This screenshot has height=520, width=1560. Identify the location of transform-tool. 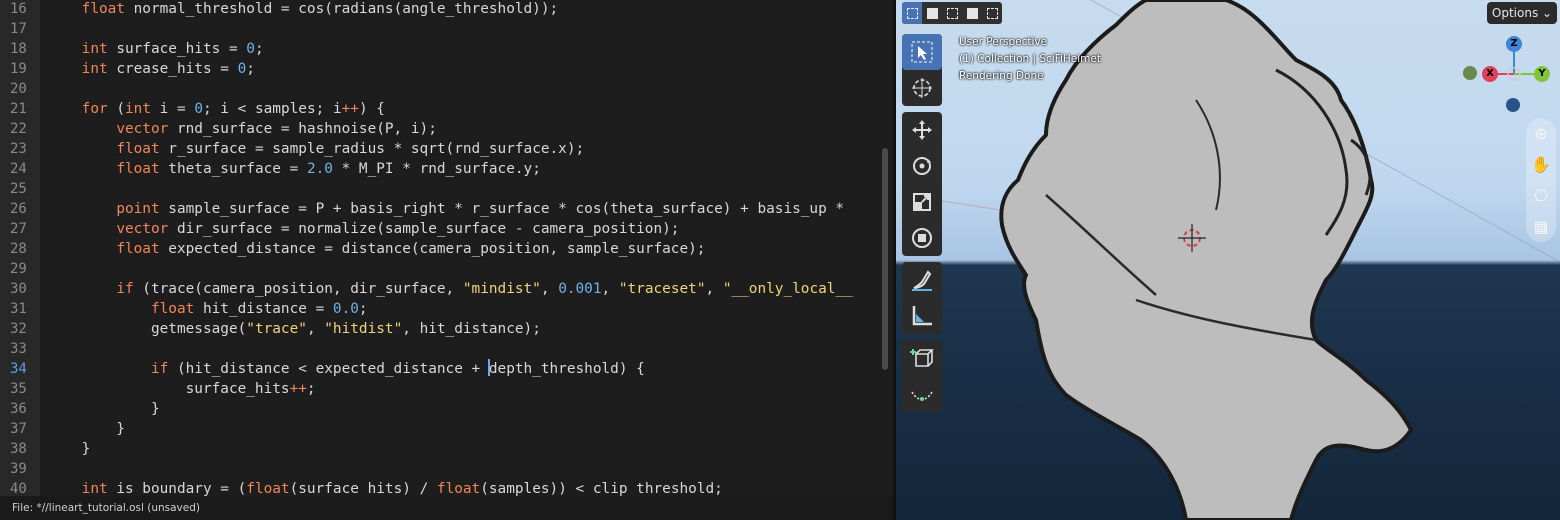
(922, 238).